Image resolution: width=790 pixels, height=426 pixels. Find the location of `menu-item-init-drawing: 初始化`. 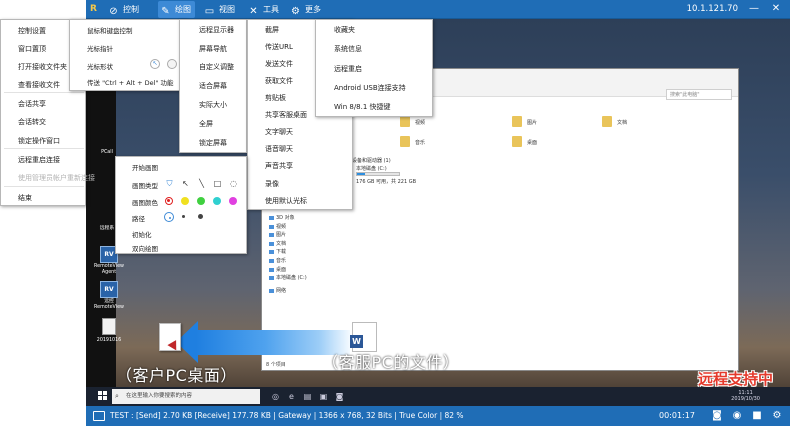

menu-item-init-drawing: 初始化 is located at coordinates (142, 234).